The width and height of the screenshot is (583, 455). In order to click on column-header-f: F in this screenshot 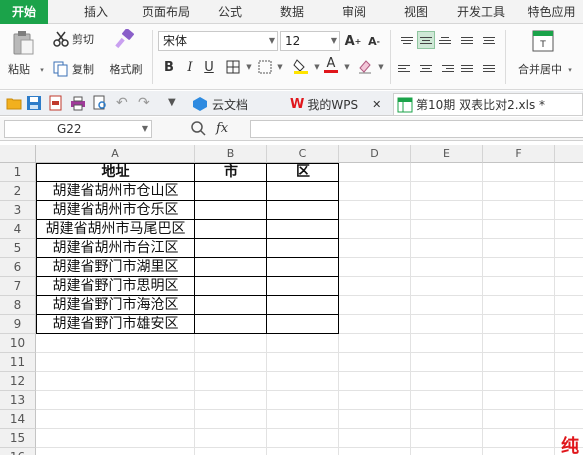, I will do `click(519, 154)`.